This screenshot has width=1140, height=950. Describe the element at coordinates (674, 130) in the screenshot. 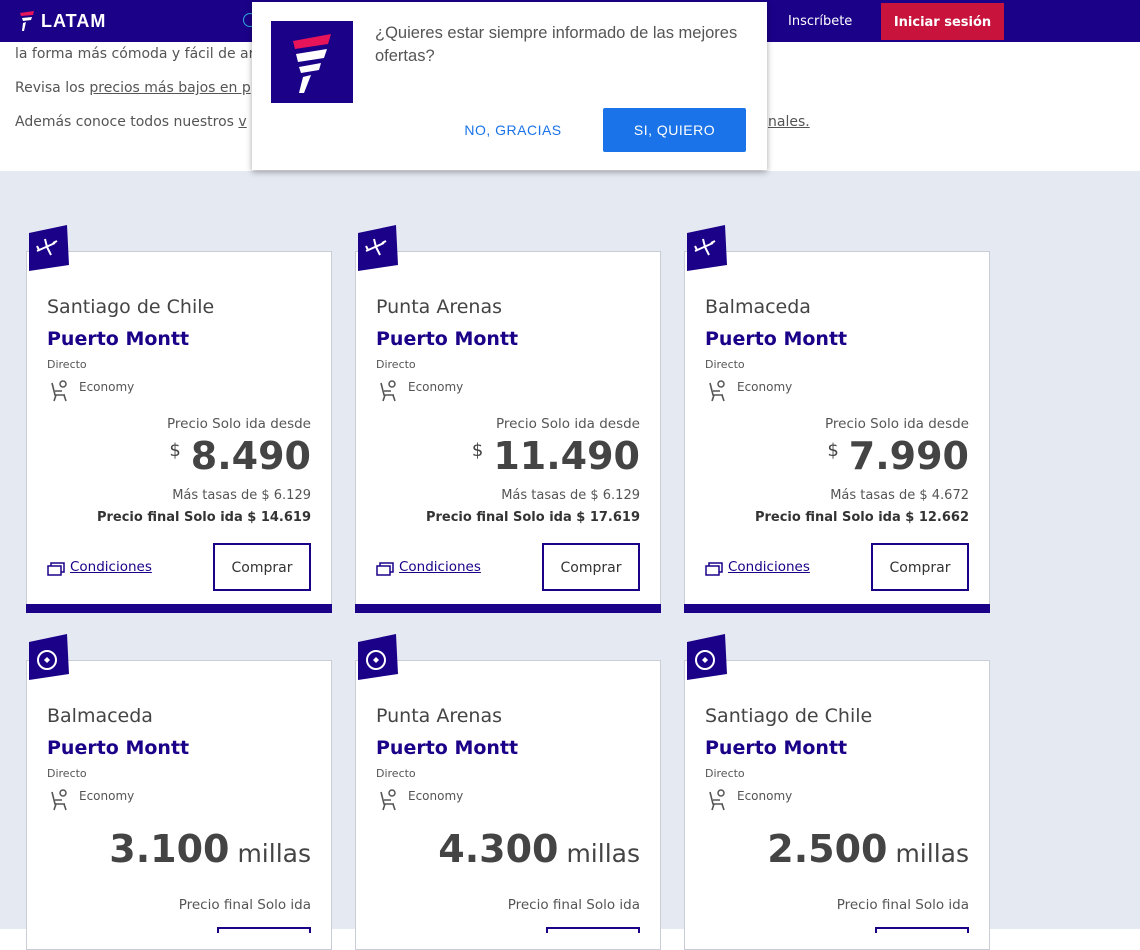

I see `yes-subscribe-button: SI, QUIERO` at that location.